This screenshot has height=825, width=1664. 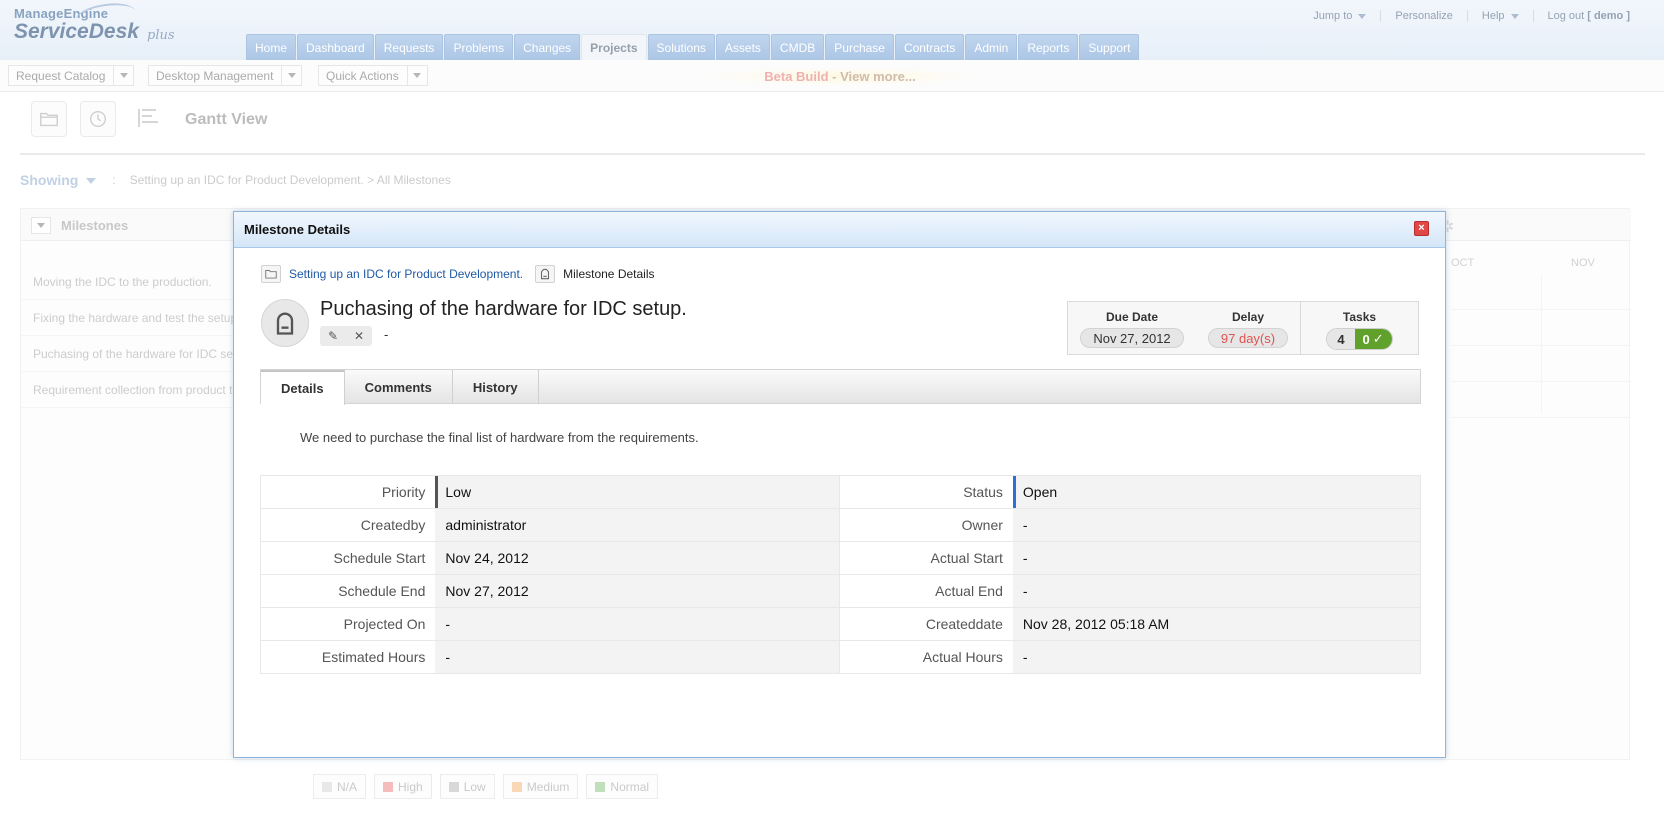 I want to click on delete-icon: ✕, so click(x=359, y=336).